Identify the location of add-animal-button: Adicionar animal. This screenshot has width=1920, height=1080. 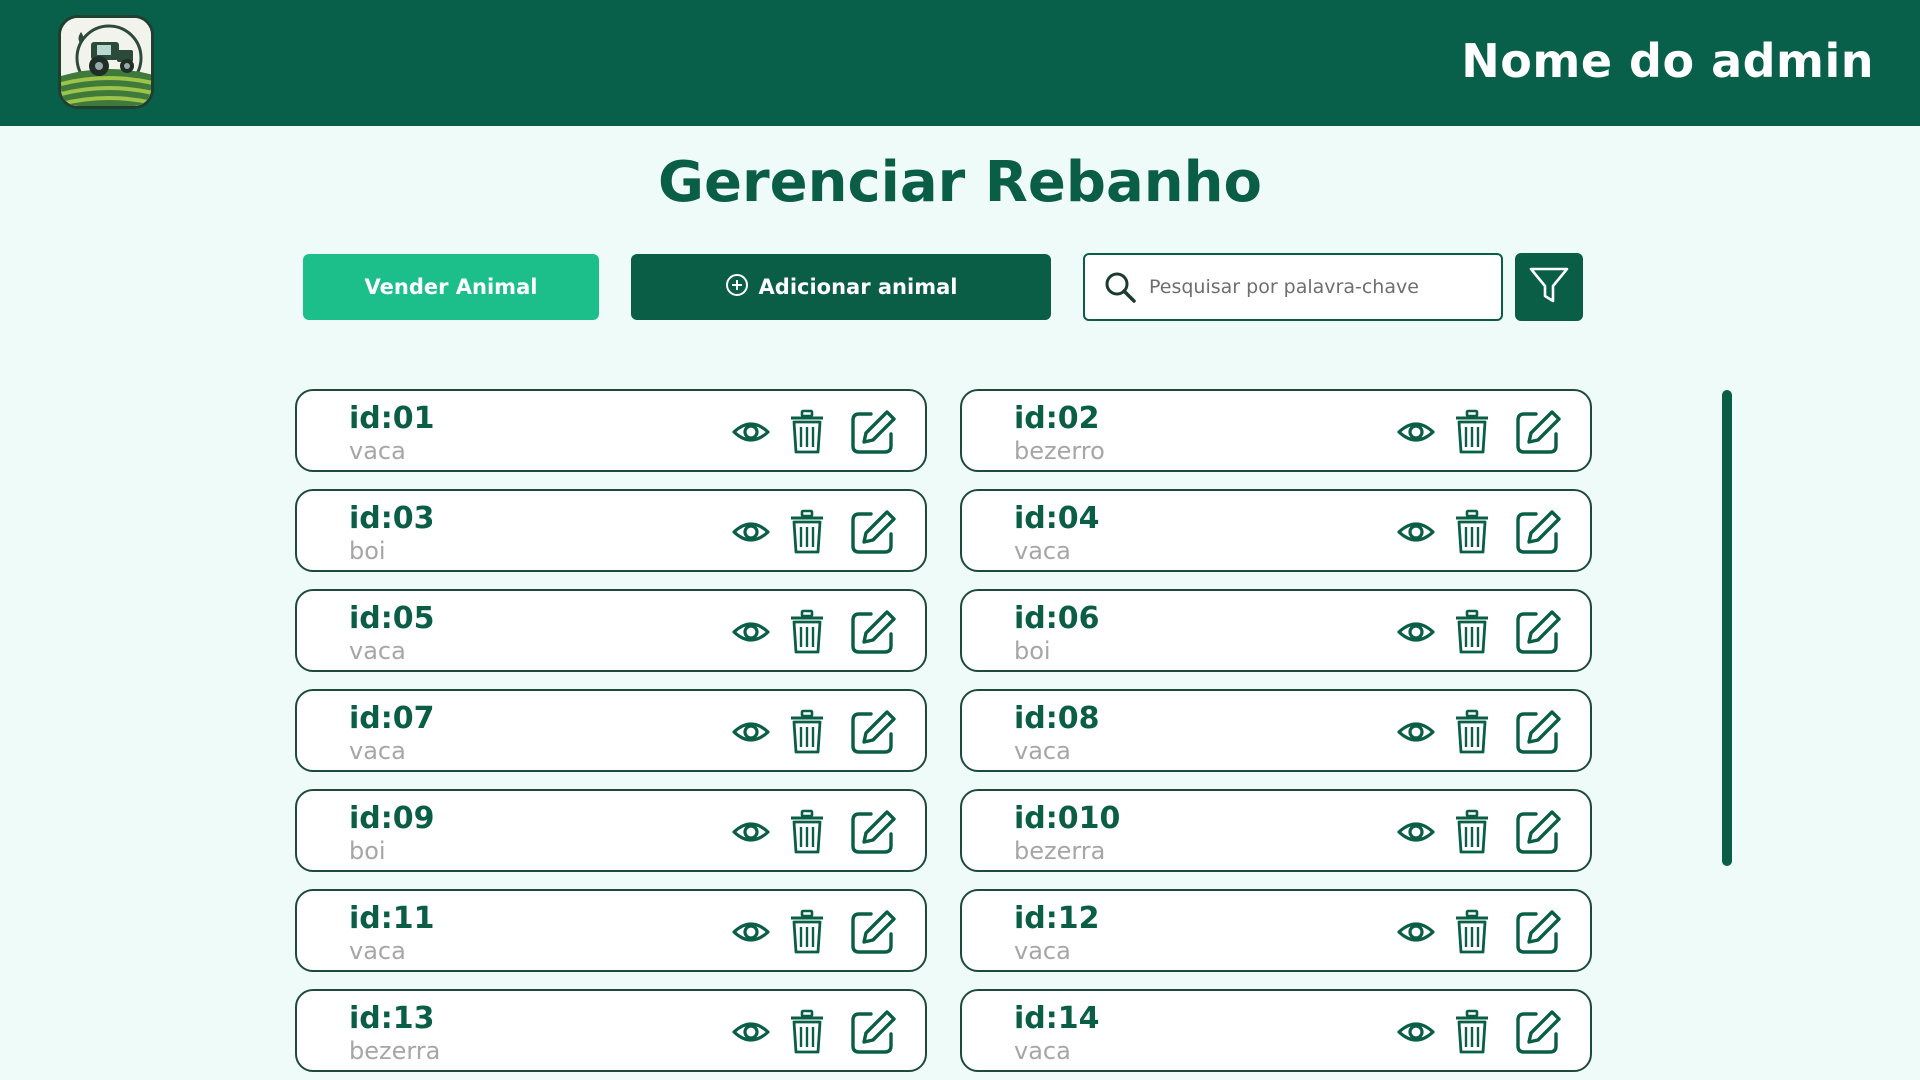
(841, 287).